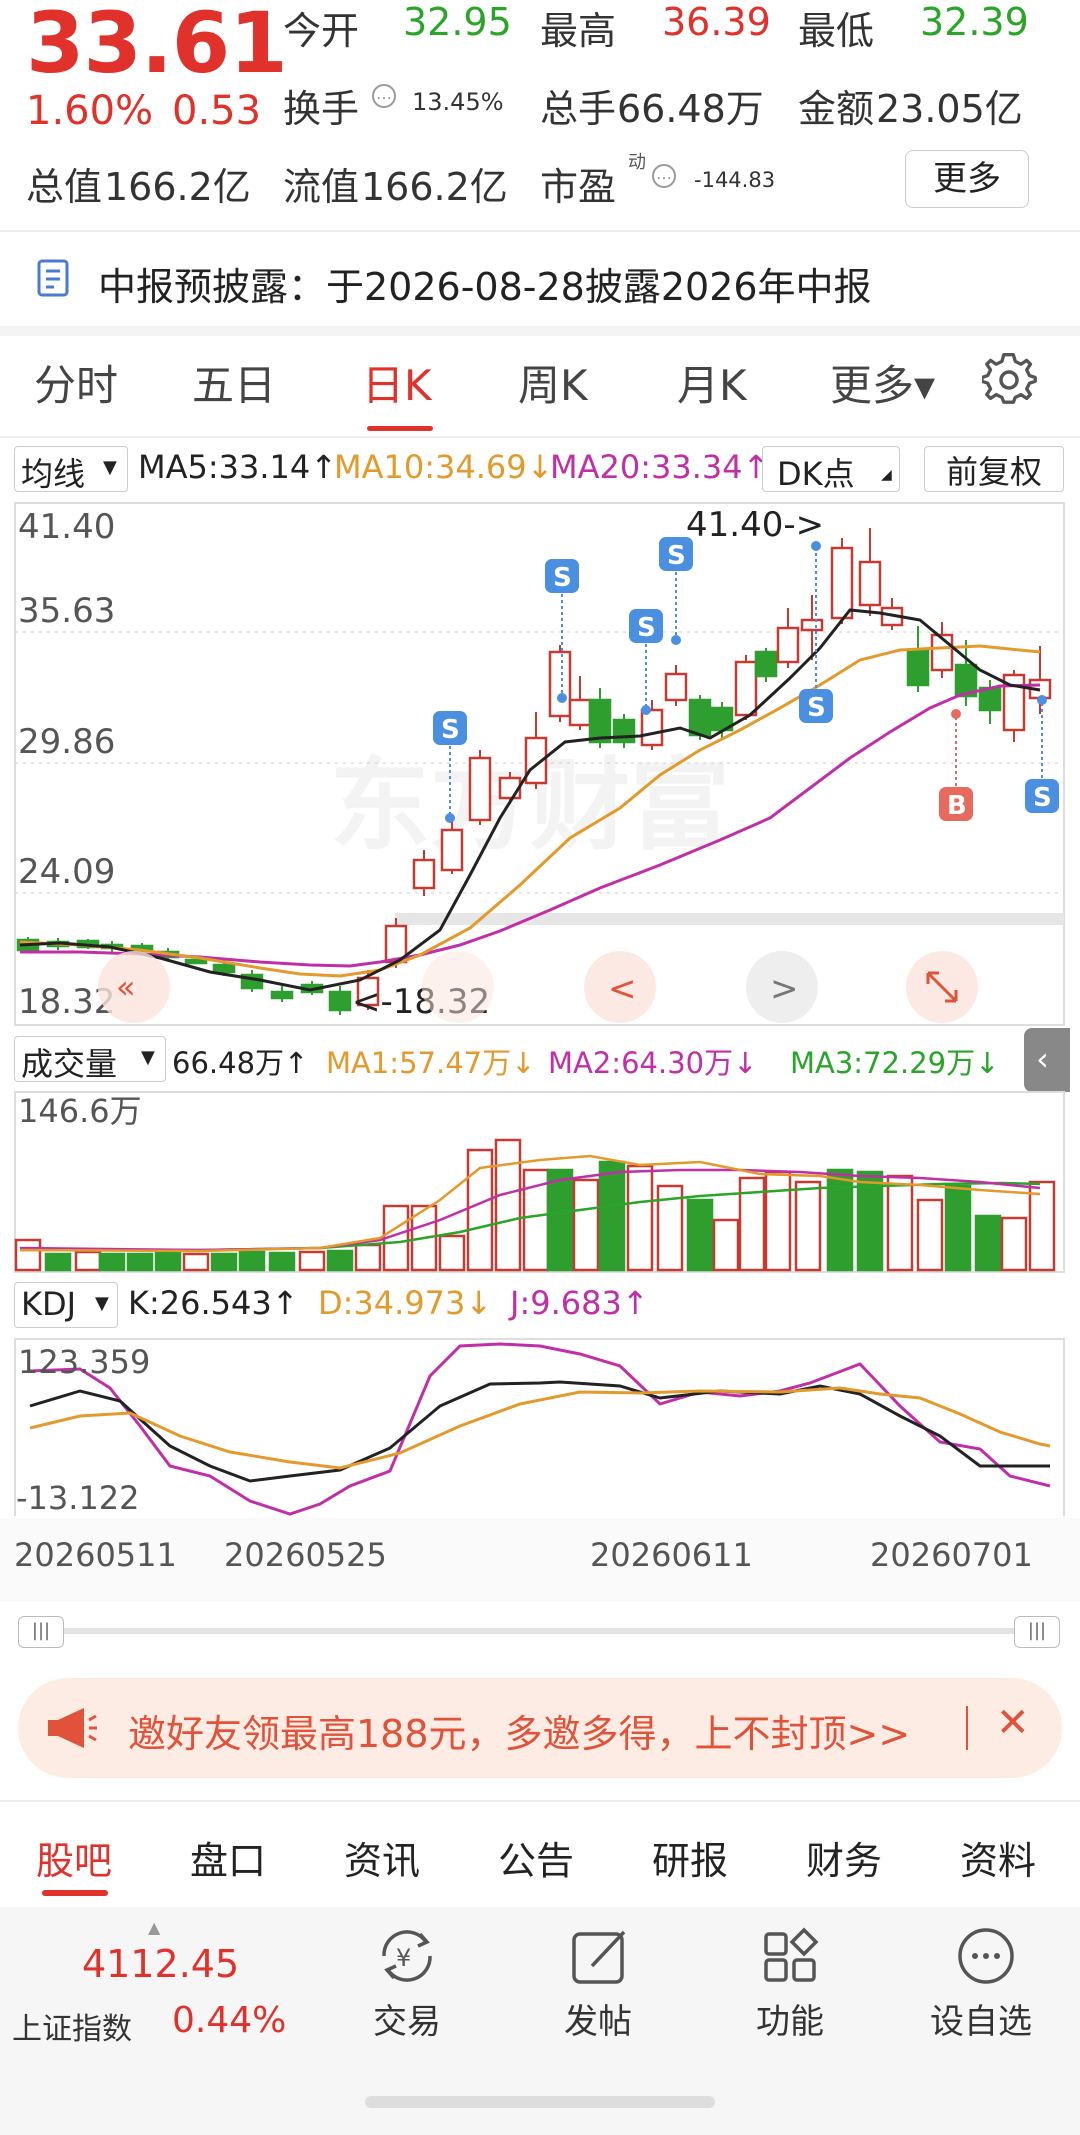  What do you see at coordinates (886, 475) in the screenshot?
I see `corner-triangle-icon: ◢` at bounding box center [886, 475].